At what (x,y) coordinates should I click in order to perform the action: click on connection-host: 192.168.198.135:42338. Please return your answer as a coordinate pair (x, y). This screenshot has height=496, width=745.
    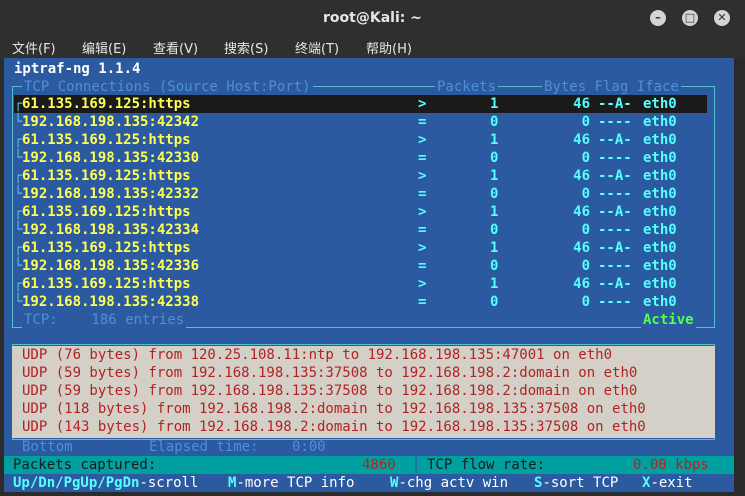
    Looking at the image, I should click on (111, 302).